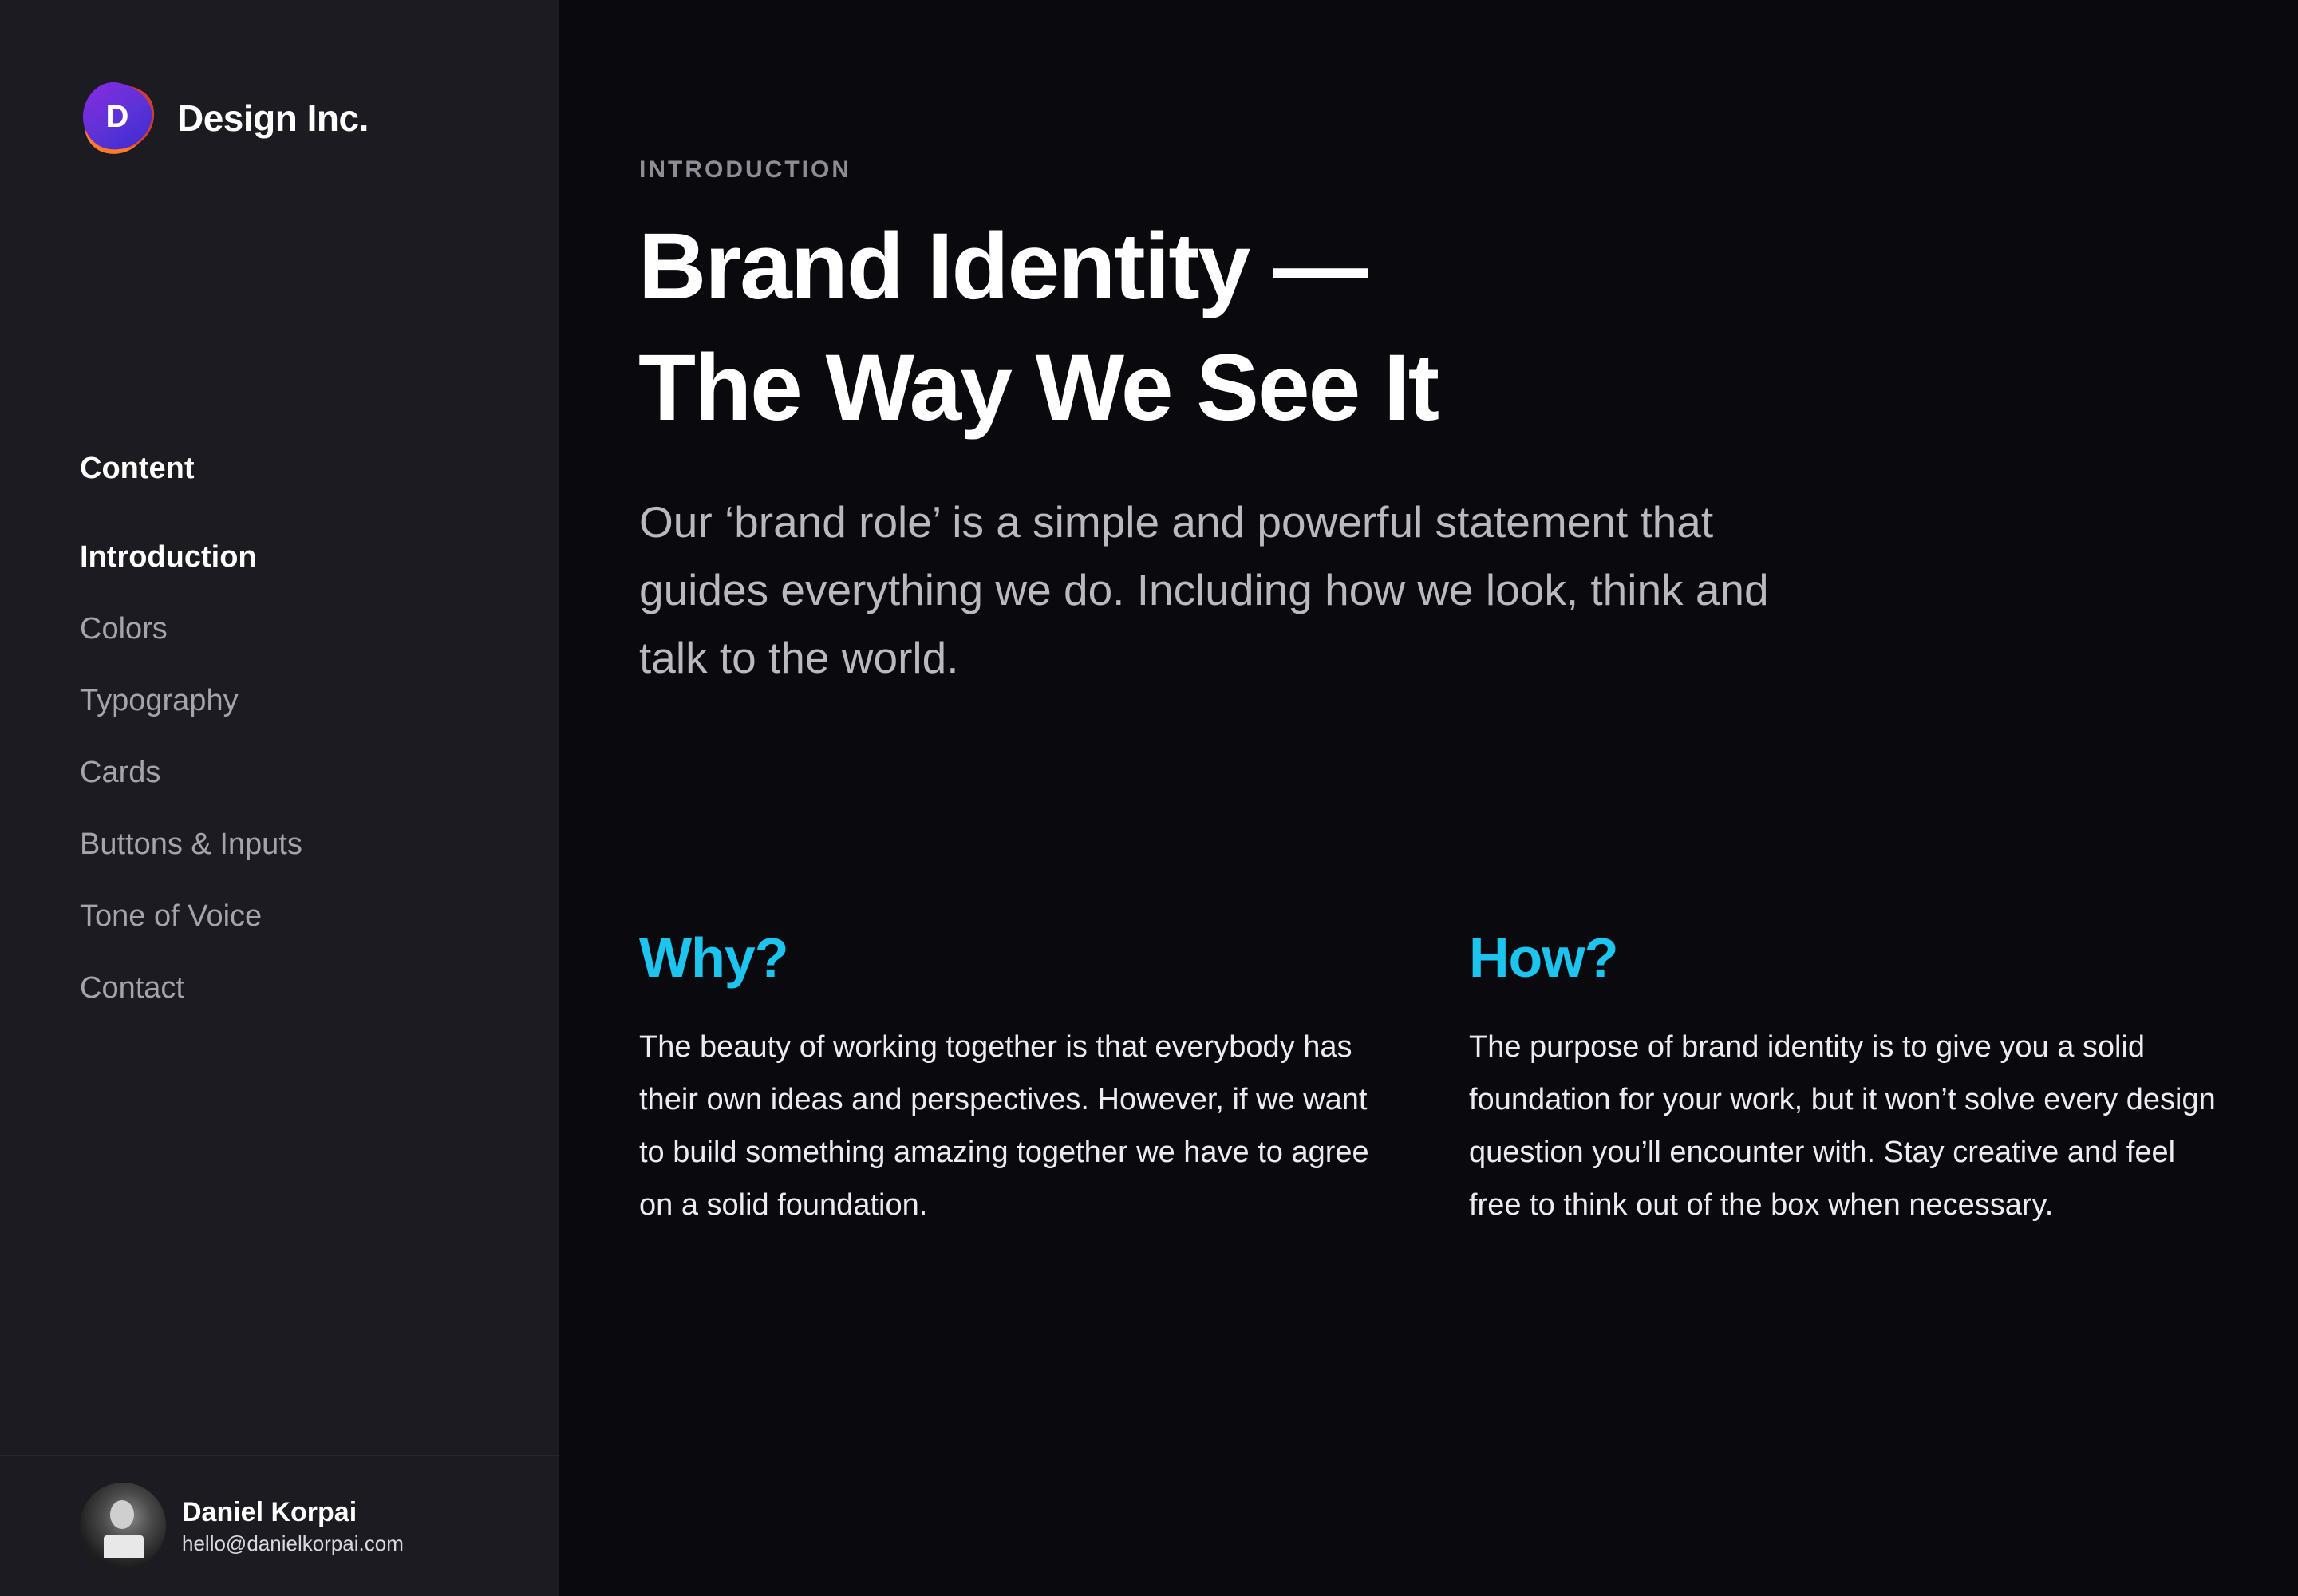 This screenshot has height=1596, width=2298. I want to click on how-heading: How?, so click(1544, 957).